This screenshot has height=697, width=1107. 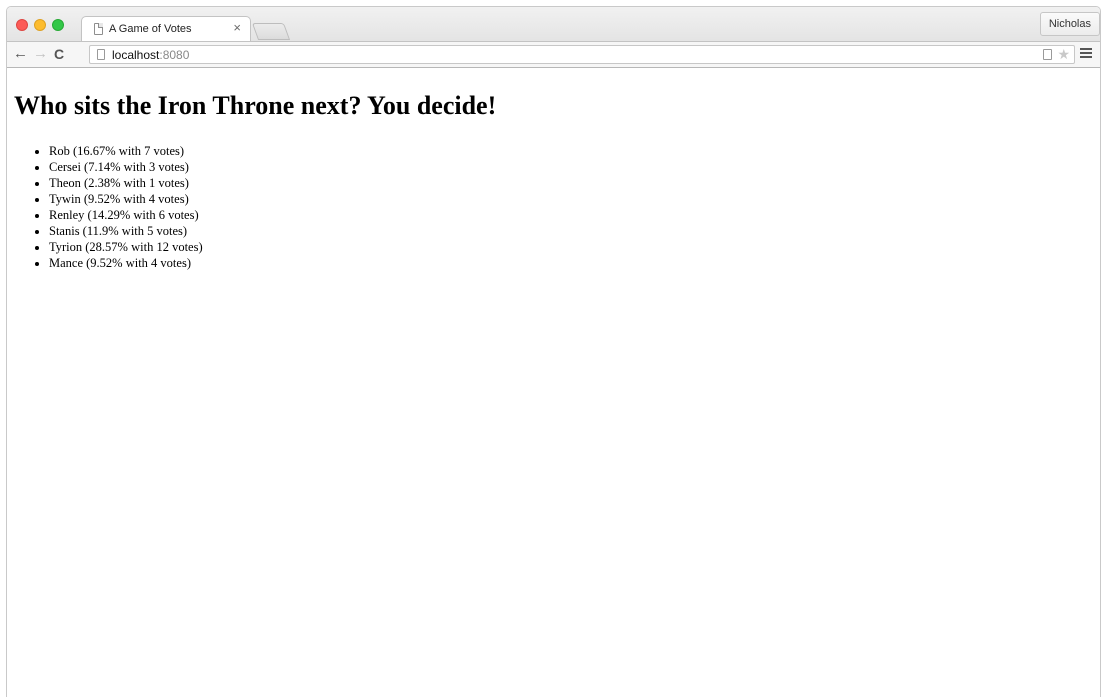 I want to click on zoom-window-button, so click(x=58, y=25).